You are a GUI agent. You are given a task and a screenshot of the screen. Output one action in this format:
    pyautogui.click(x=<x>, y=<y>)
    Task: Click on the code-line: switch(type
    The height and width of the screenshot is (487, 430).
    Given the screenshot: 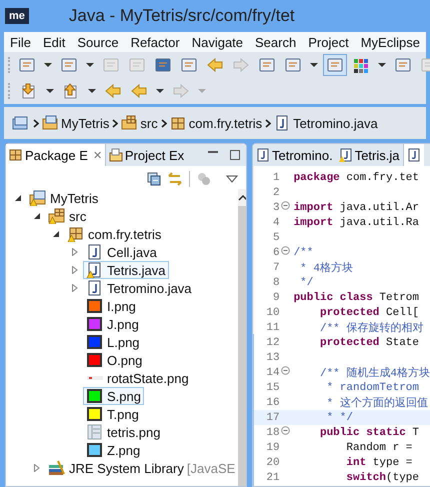 What is the action you would take?
    pyautogui.click(x=382, y=478)
    